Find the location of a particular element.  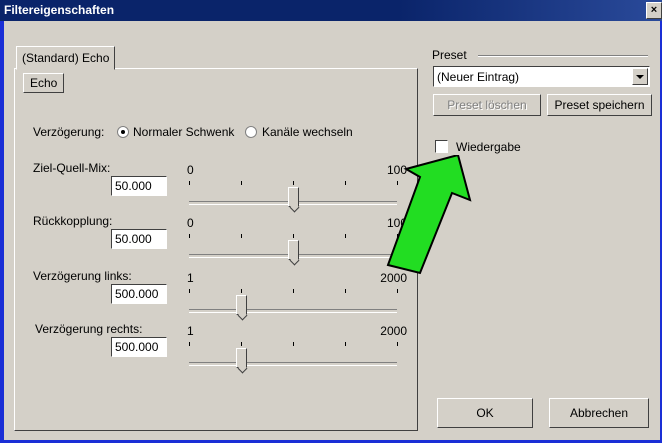

radio-normal-pan-label: Normaler Schwenk is located at coordinates (184, 132).